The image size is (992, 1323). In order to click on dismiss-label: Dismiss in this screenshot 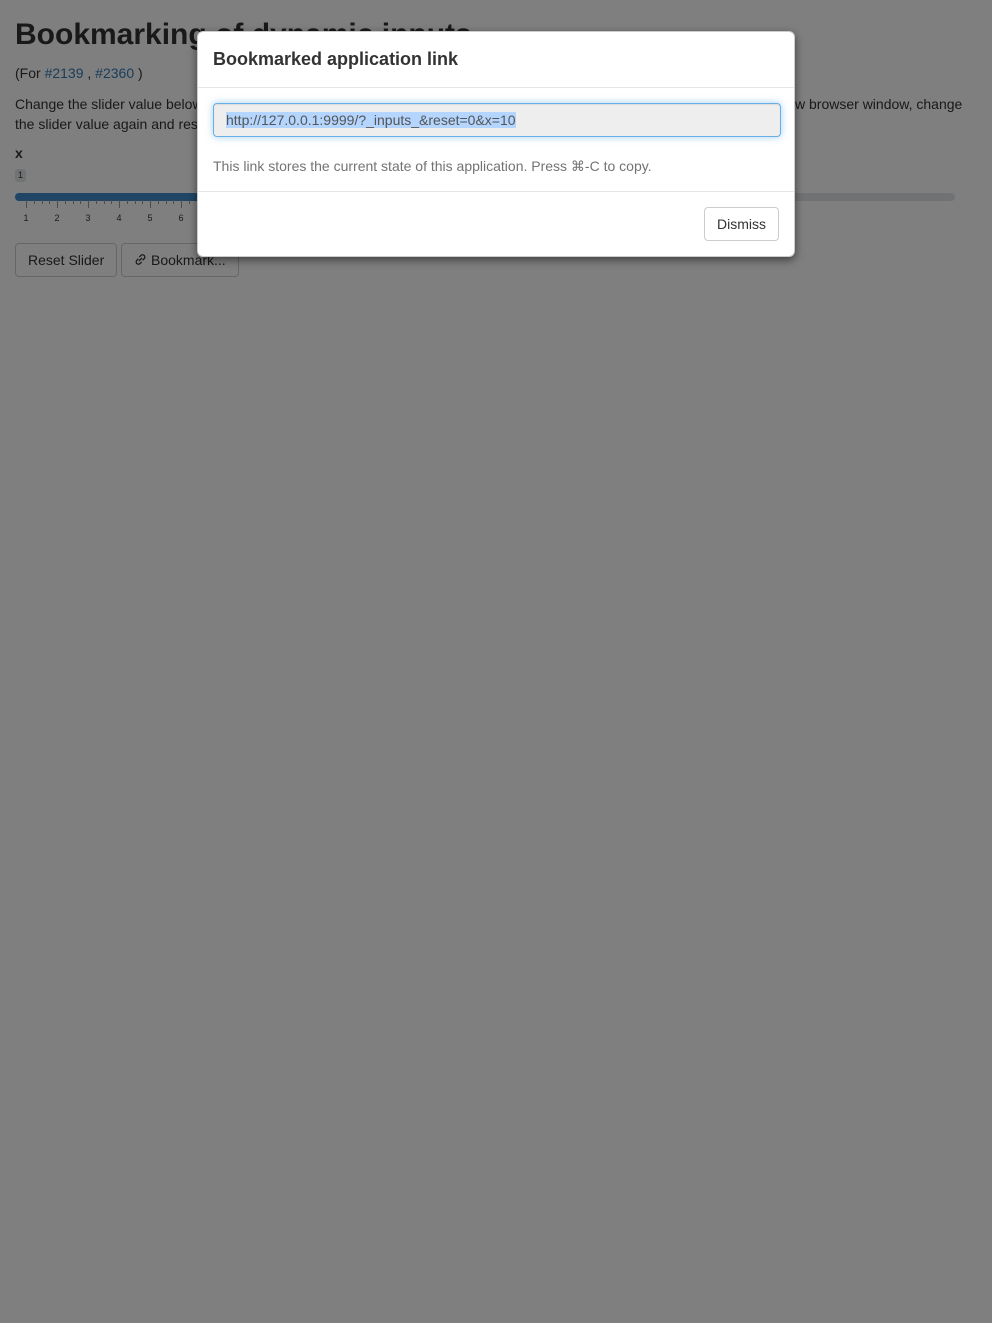, I will do `click(741, 224)`.